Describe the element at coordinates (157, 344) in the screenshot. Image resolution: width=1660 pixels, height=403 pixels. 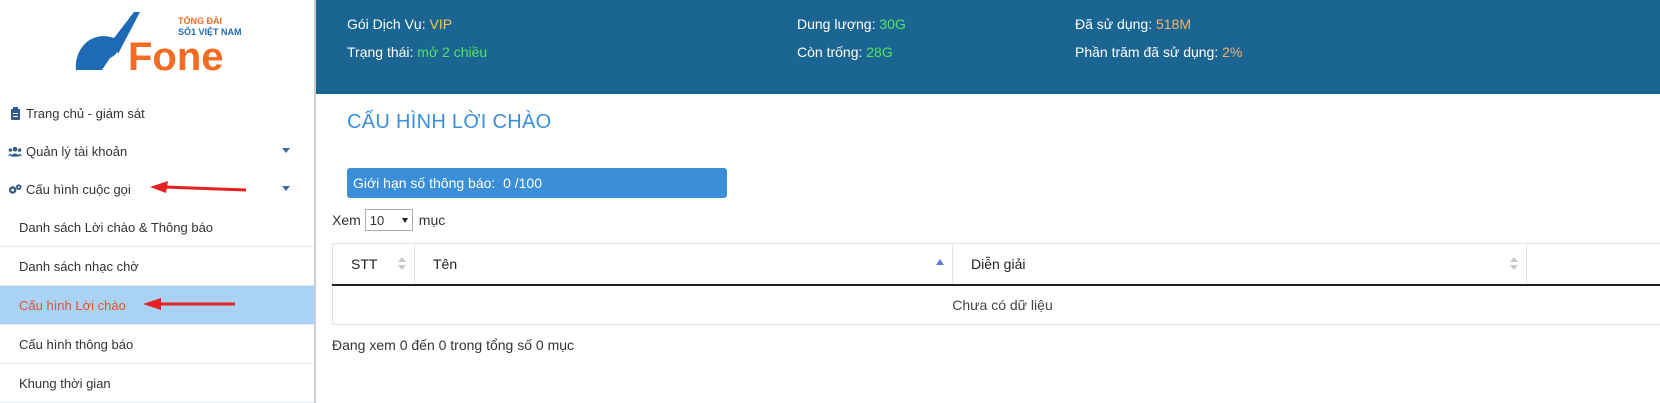
I see `subitem-notification-config: Cấu hình thông báo` at that location.